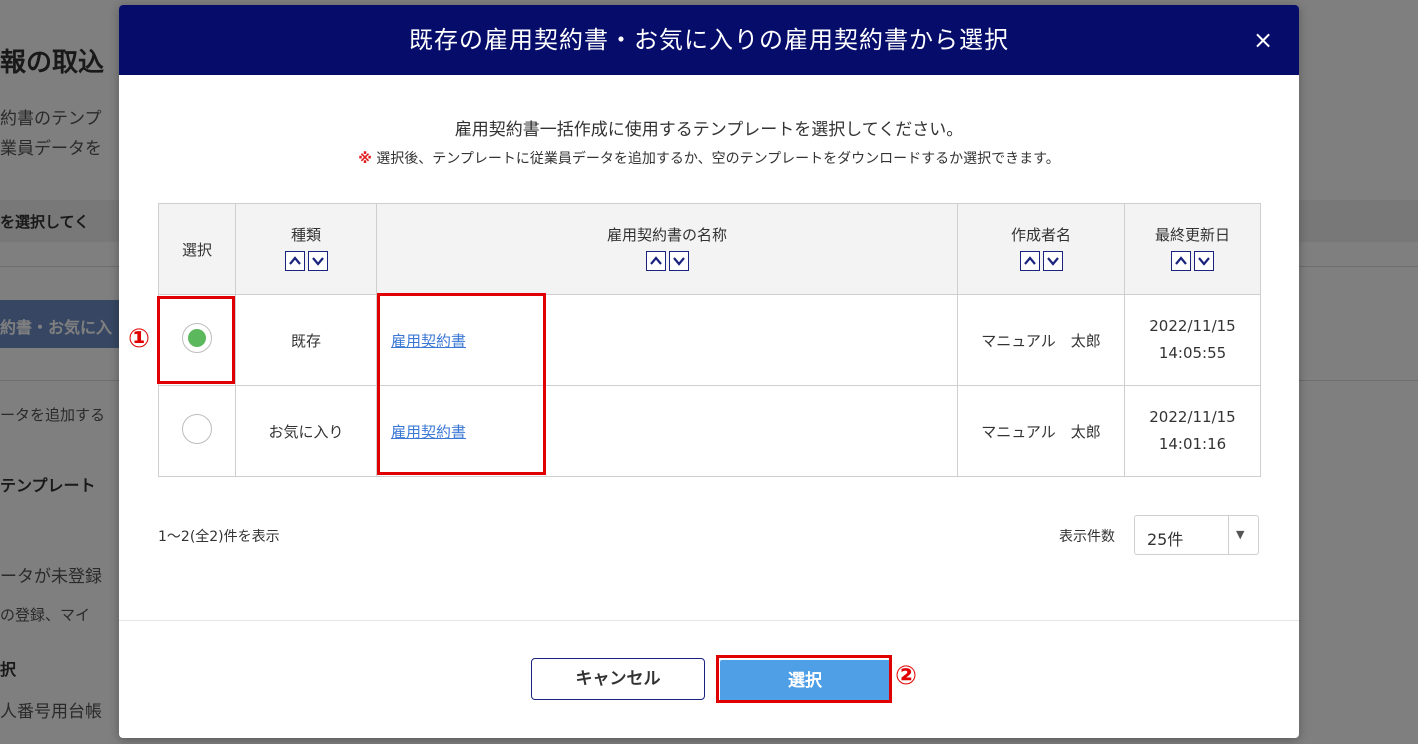  What do you see at coordinates (306, 431) in the screenshot?
I see `row-kind: お気に入り` at bounding box center [306, 431].